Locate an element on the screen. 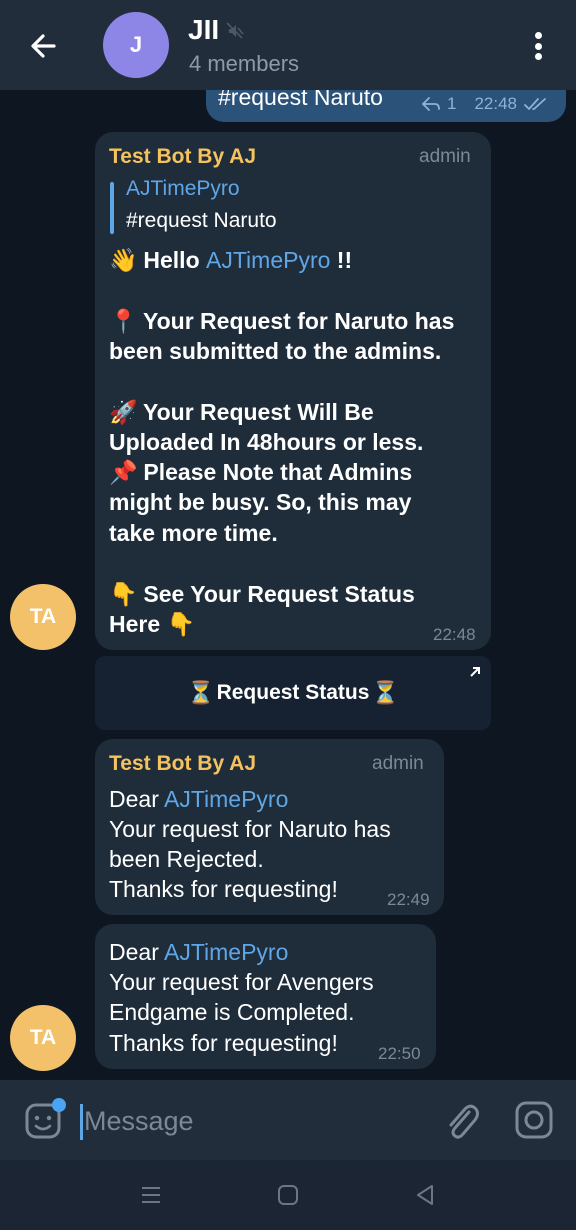 This screenshot has height=1230, width=576. pushpin-icon: 📌 is located at coordinates (123, 472).